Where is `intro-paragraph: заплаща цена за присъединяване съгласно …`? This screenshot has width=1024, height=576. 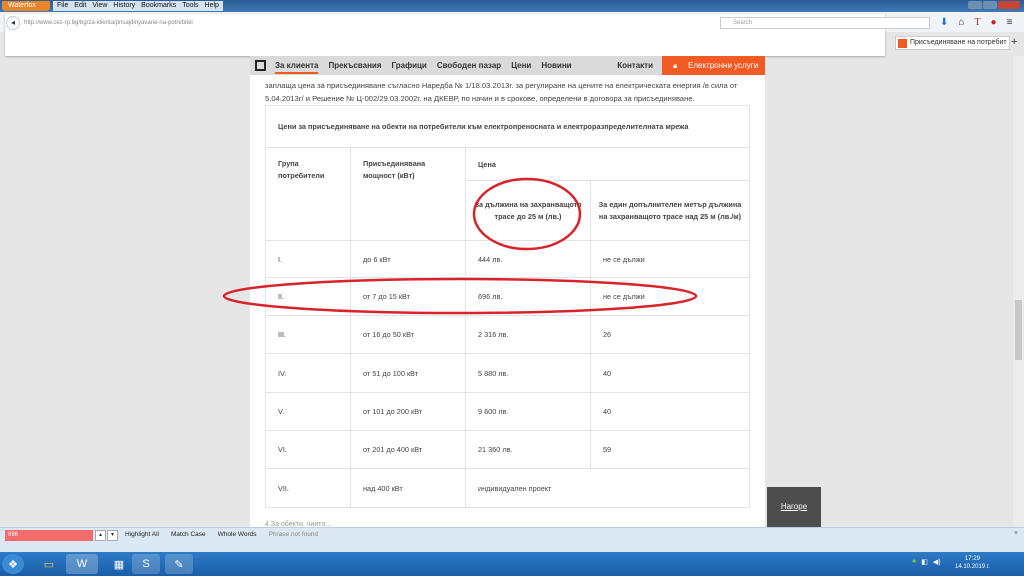 intro-paragraph: заплаща цена за присъединяване съгласно … is located at coordinates (501, 92).